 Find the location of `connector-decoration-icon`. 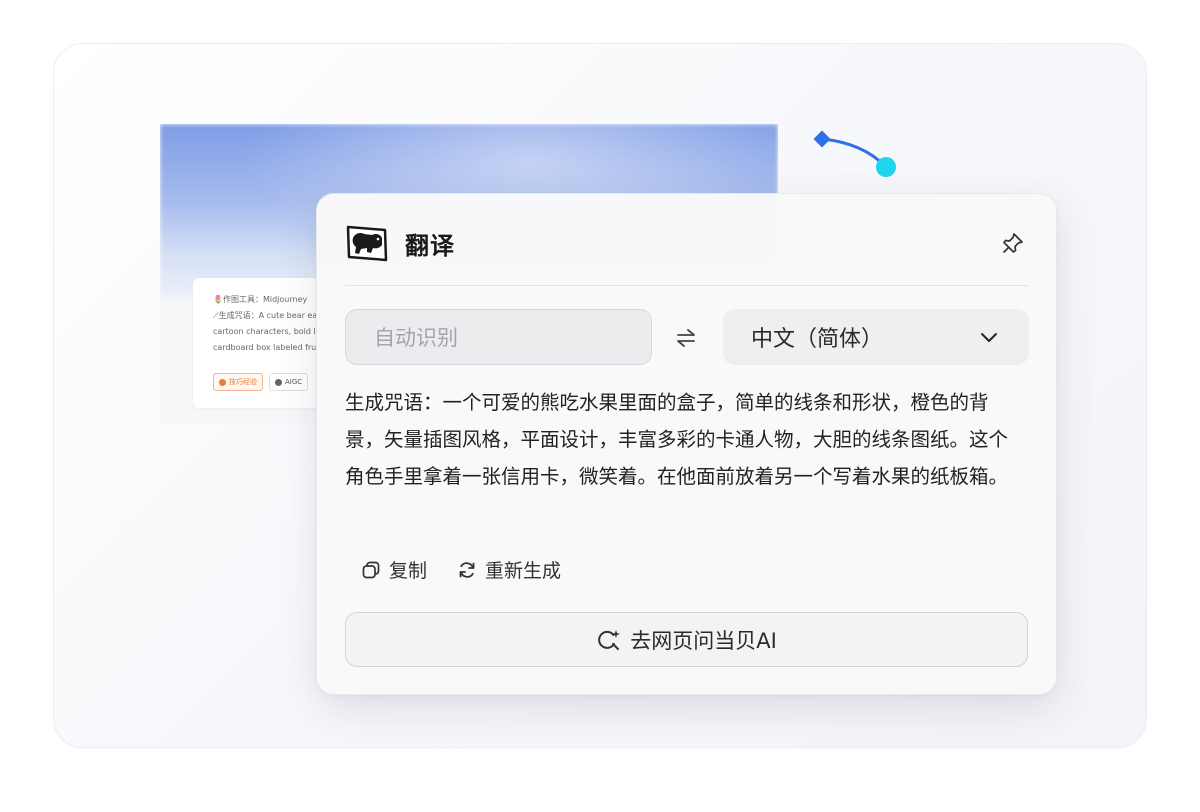

connector-decoration-icon is located at coordinates (854, 153).